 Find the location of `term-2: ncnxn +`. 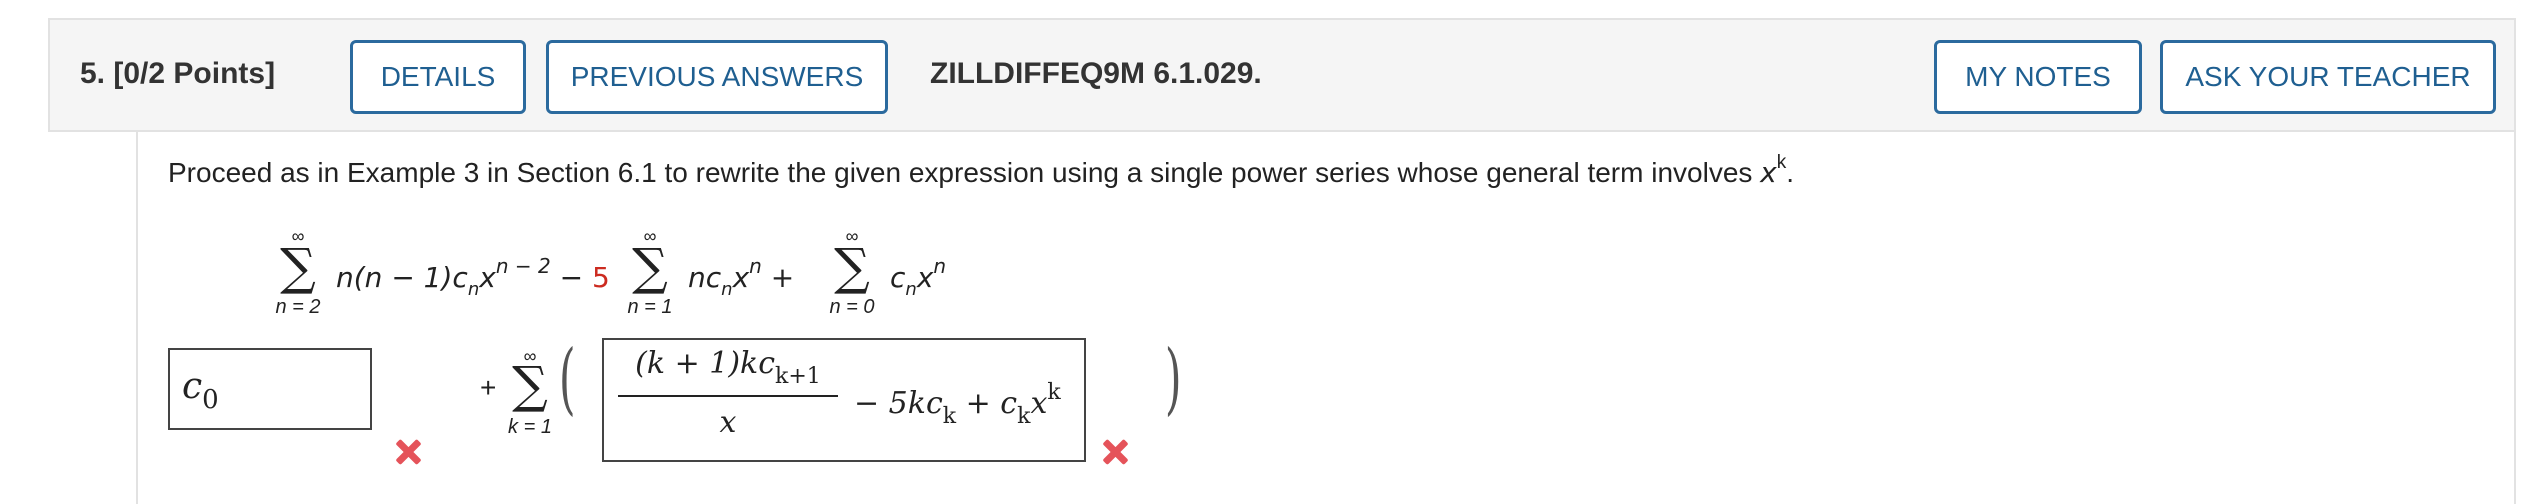

term-2: ncnxn + is located at coordinates (741, 277).